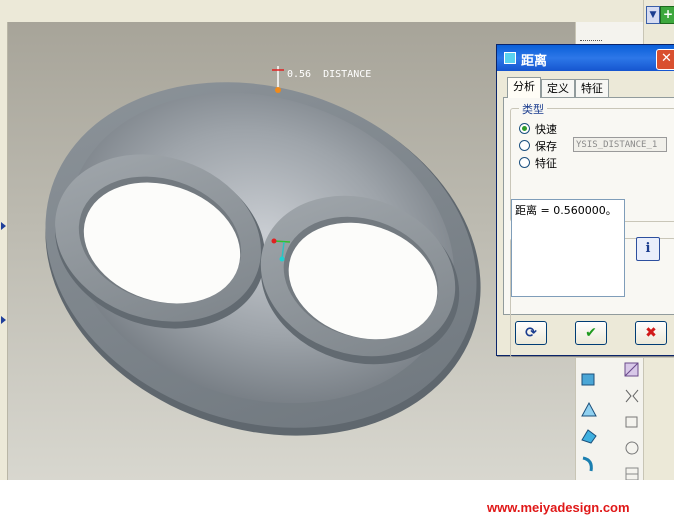  Describe the element at coordinates (566, 210) in the screenshot. I see `result-text: 距离 = 0.560000。` at that location.